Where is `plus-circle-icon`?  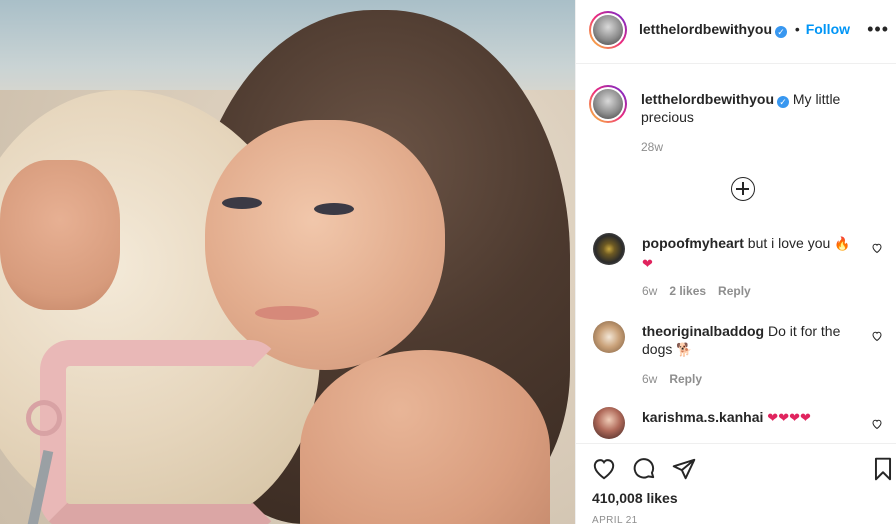 plus-circle-icon is located at coordinates (743, 189).